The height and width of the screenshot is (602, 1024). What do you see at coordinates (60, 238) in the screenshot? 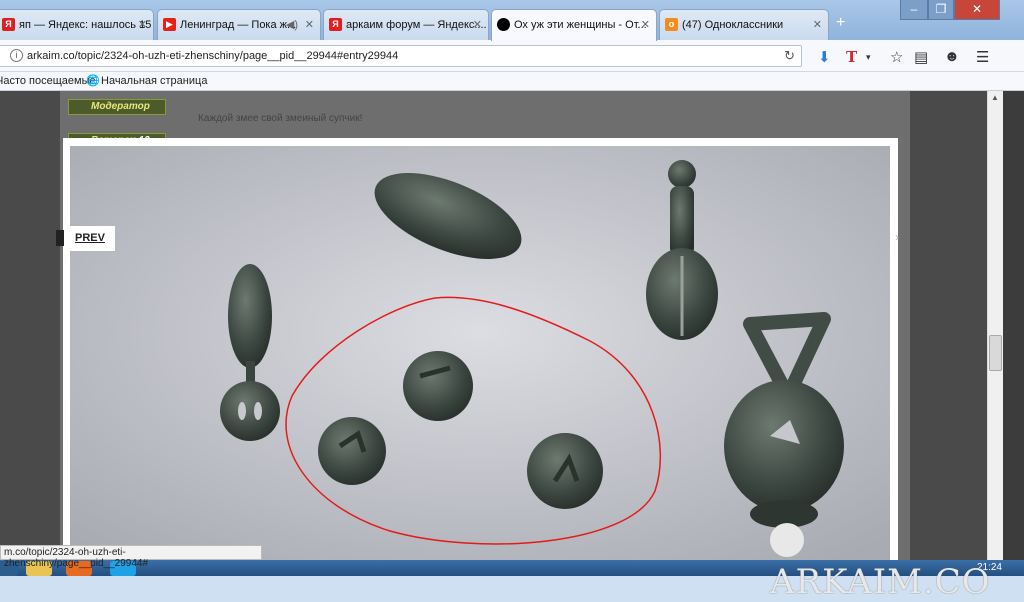
I see `left-edge-arrow-icon` at bounding box center [60, 238].